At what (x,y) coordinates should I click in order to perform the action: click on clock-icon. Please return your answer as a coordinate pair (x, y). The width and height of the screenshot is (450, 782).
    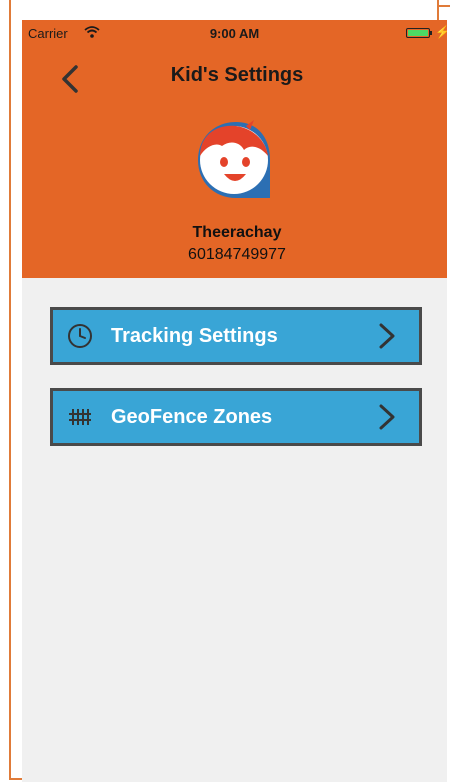
    Looking at the image, I should click on (80, 336).